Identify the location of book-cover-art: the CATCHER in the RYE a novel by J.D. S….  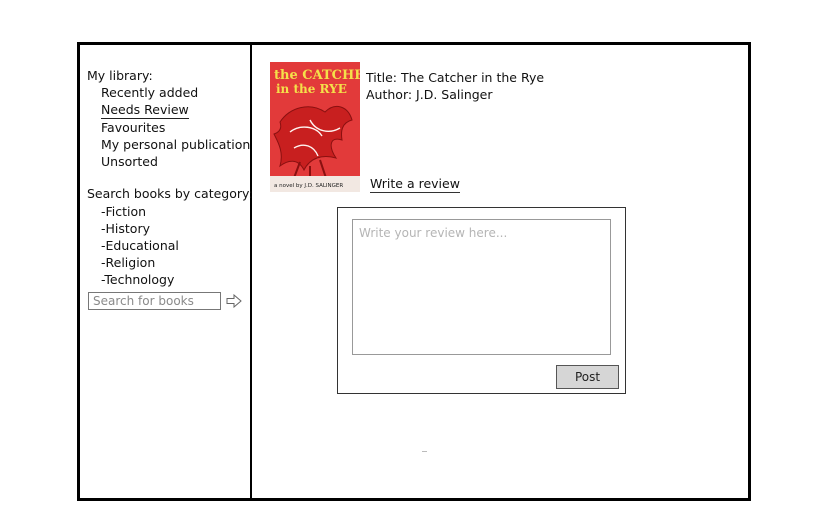
(315, 127).